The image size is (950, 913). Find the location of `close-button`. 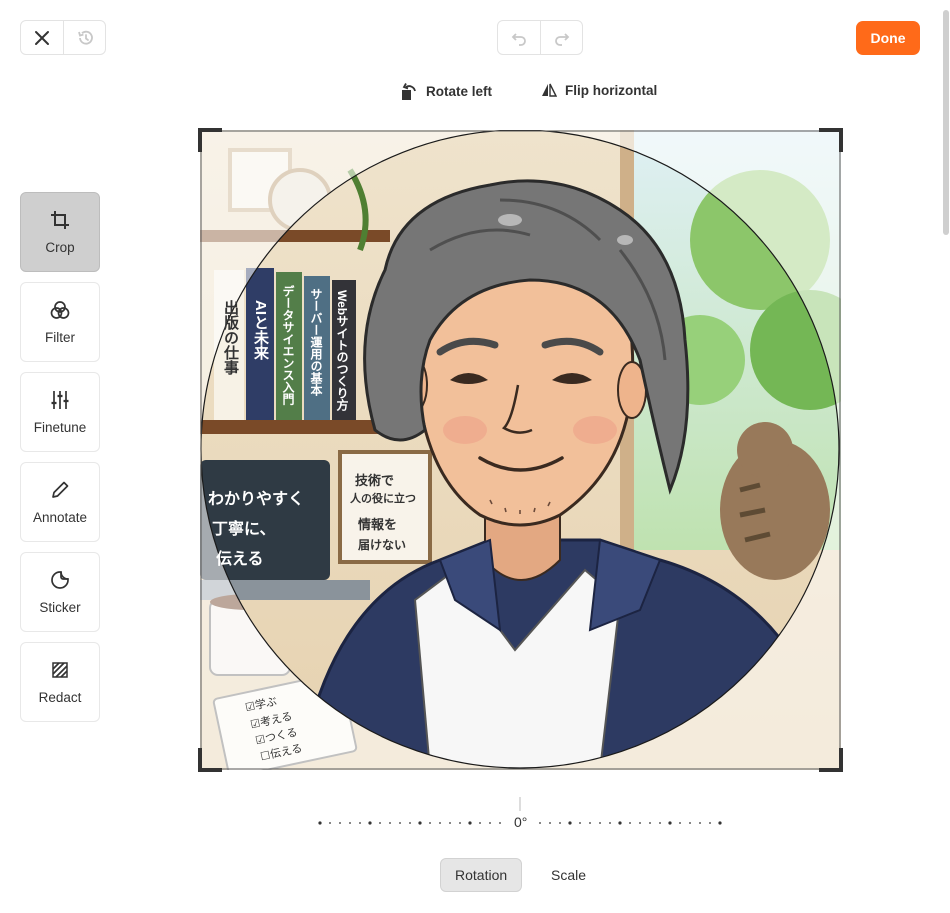

close-button is located at coordinates (42, 37).